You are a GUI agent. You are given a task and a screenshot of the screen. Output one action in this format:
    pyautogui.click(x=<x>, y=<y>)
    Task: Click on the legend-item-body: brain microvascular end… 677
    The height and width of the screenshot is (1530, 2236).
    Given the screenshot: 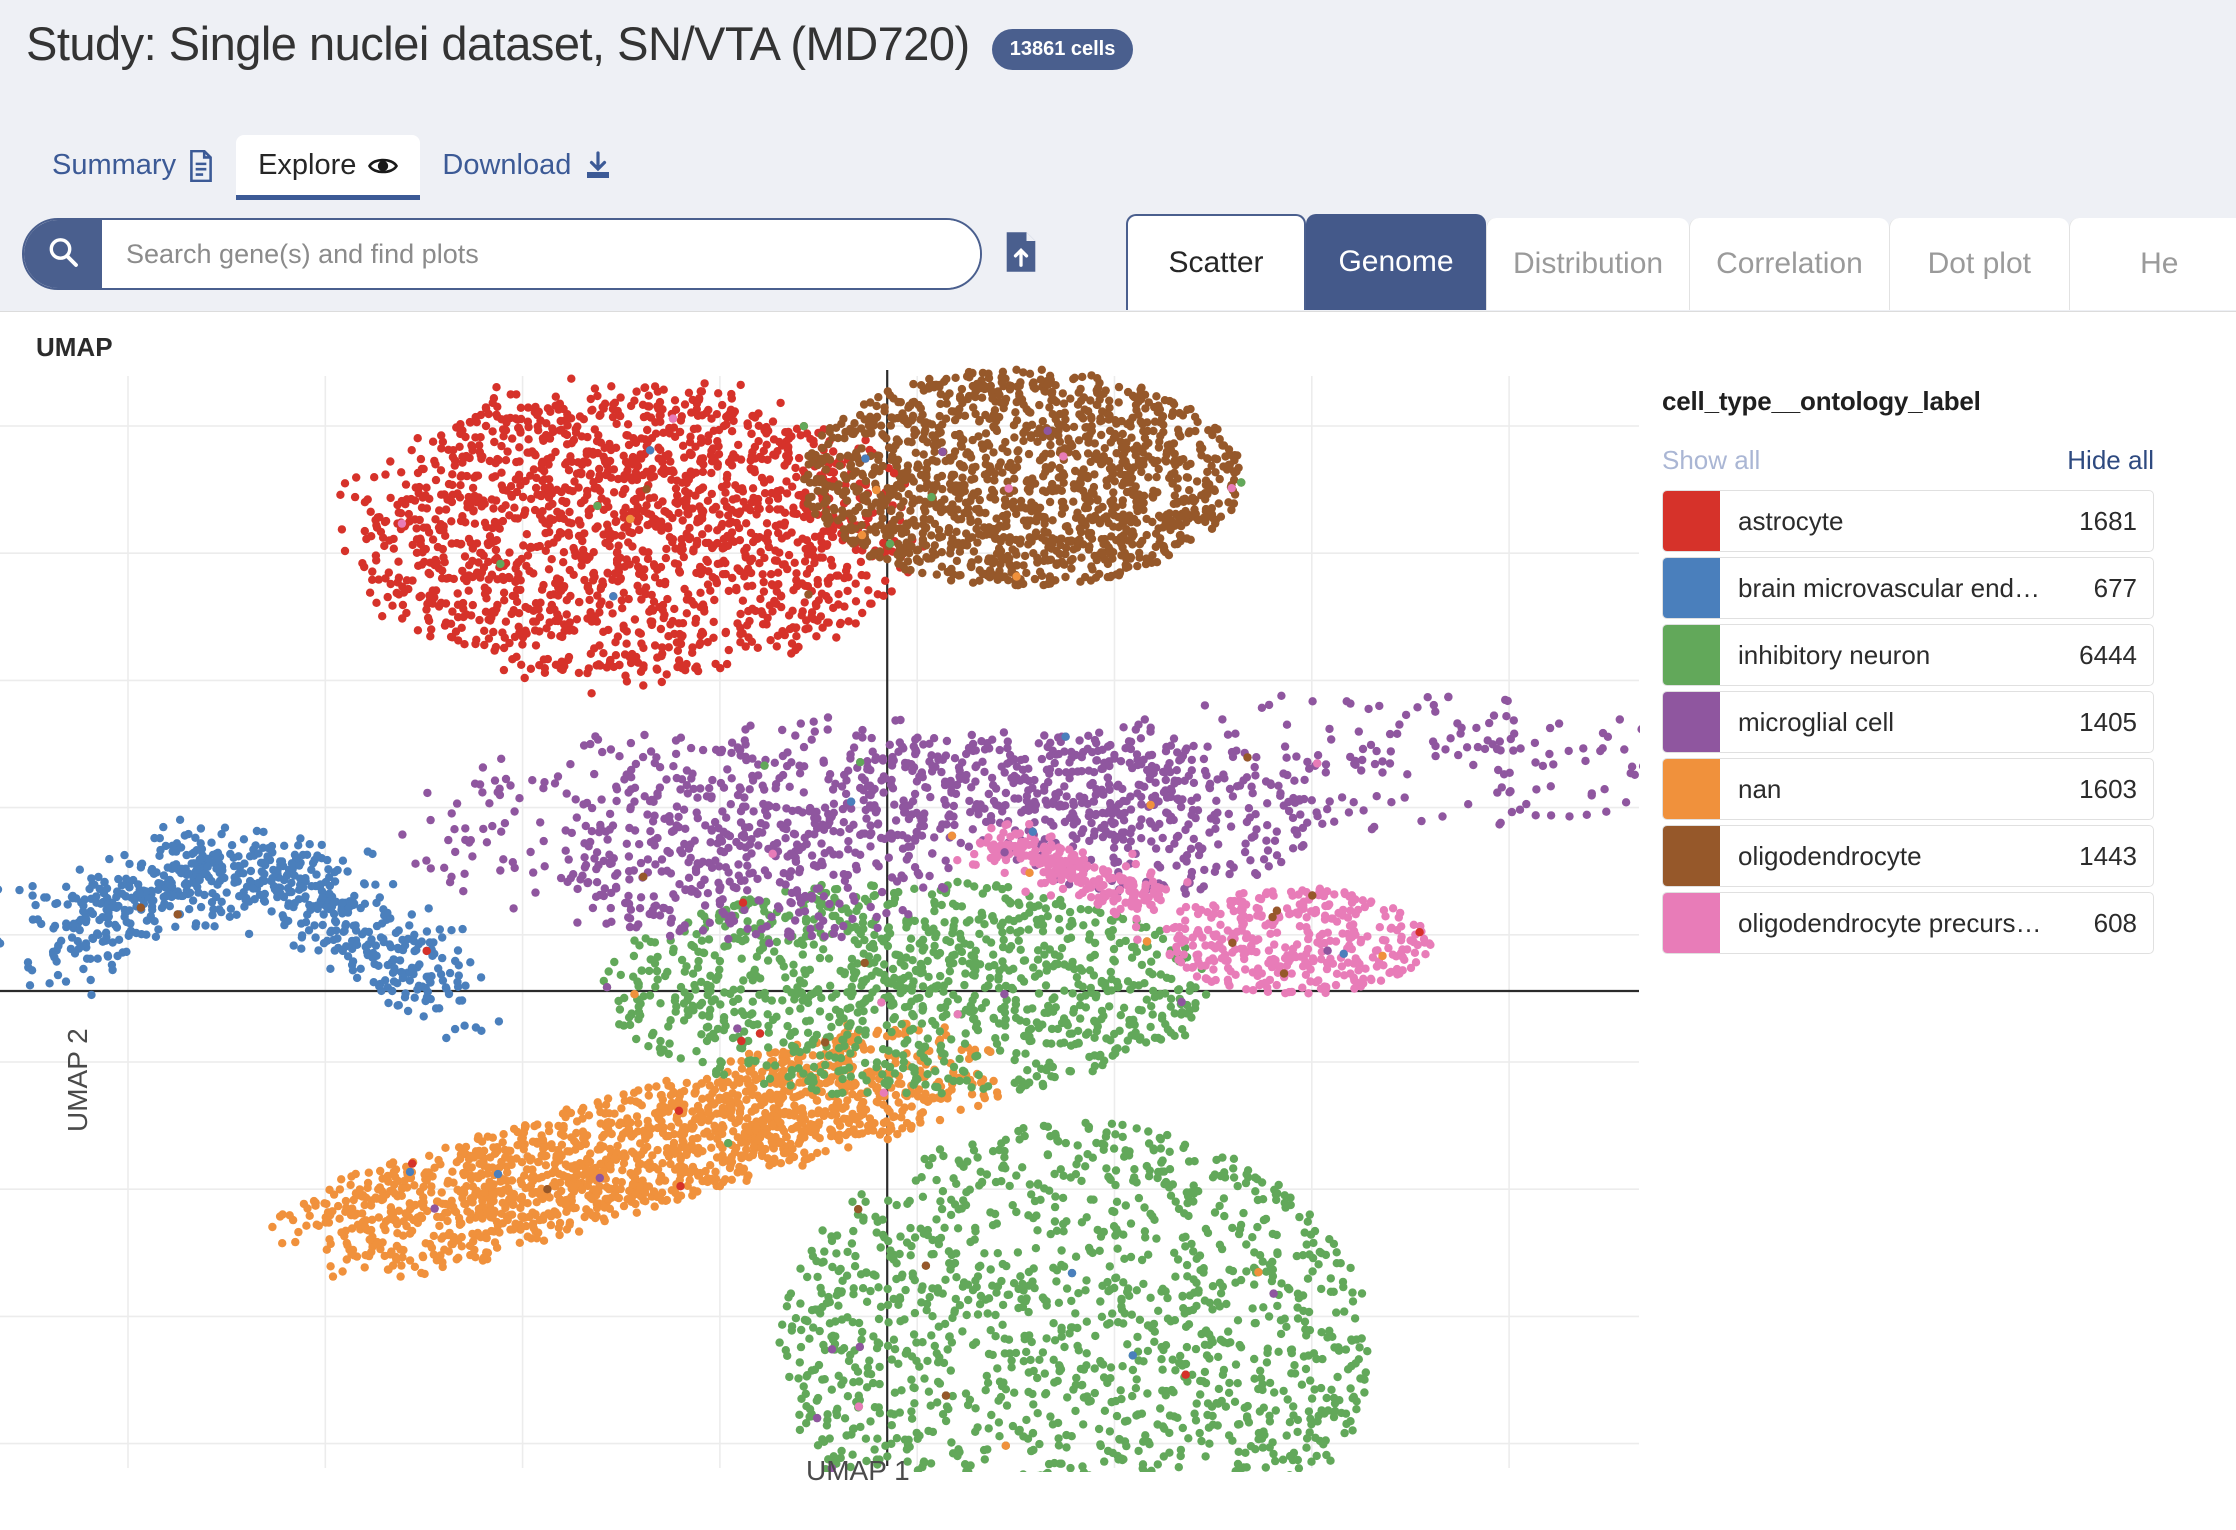 What is the action you would take?
    pyautogui.click(x=1936, y=588)
    